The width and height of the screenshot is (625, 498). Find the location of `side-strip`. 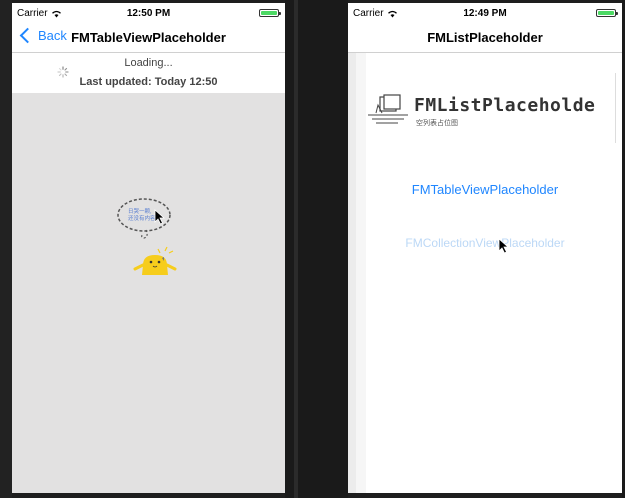

side-strip is located at coordinates (352, 273).